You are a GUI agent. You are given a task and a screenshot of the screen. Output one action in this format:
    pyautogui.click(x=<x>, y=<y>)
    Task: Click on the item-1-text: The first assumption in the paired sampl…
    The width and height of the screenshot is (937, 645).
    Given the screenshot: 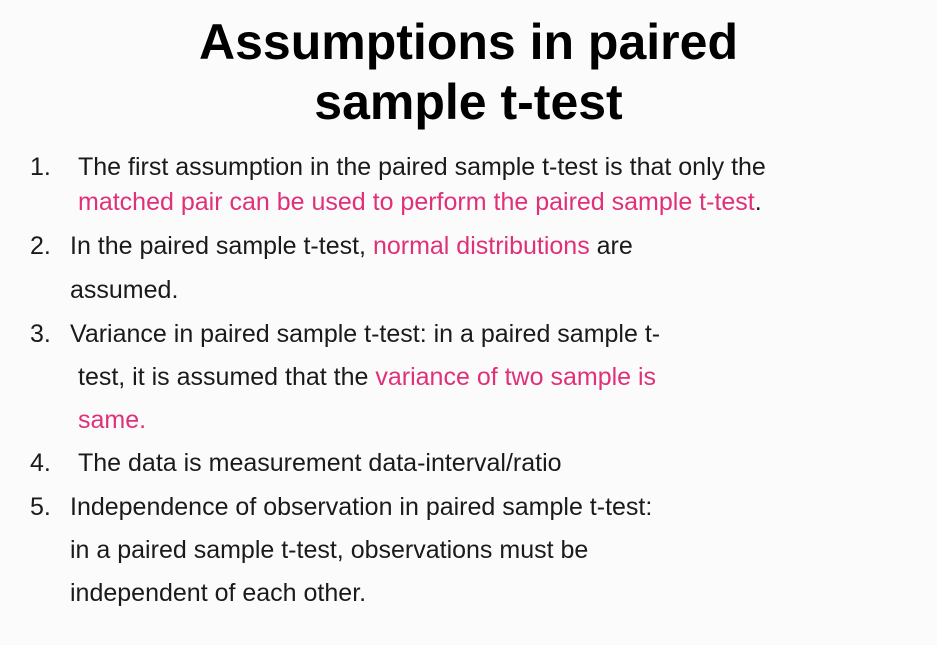 What is the action you would take?
    pyautogui.click(x=422, y=167)
    